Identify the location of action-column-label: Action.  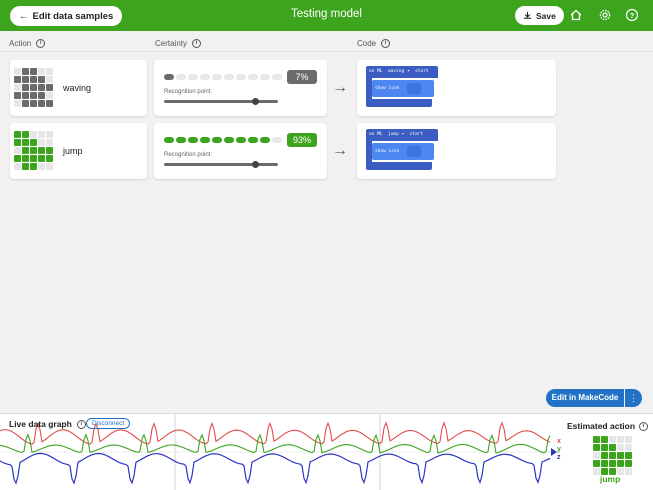
(20, 43).